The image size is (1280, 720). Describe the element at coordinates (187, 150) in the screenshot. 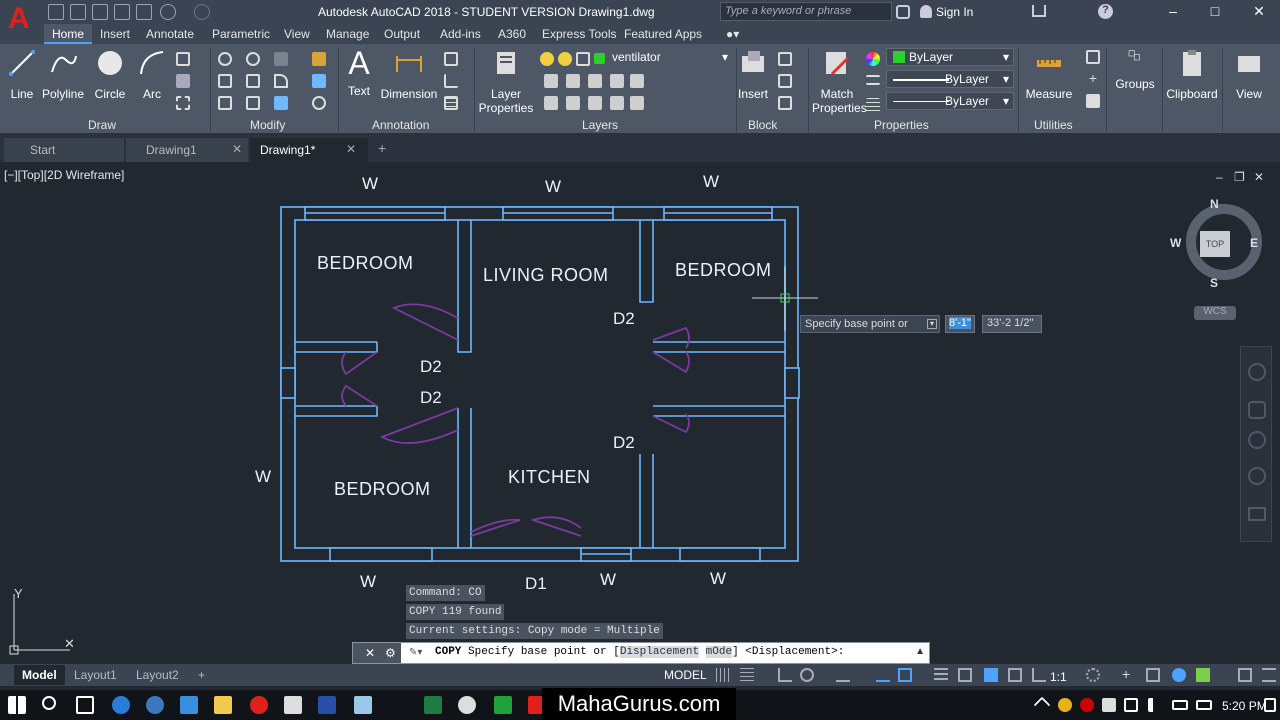

I see `tab-drawing1: Drawing1` at that location.